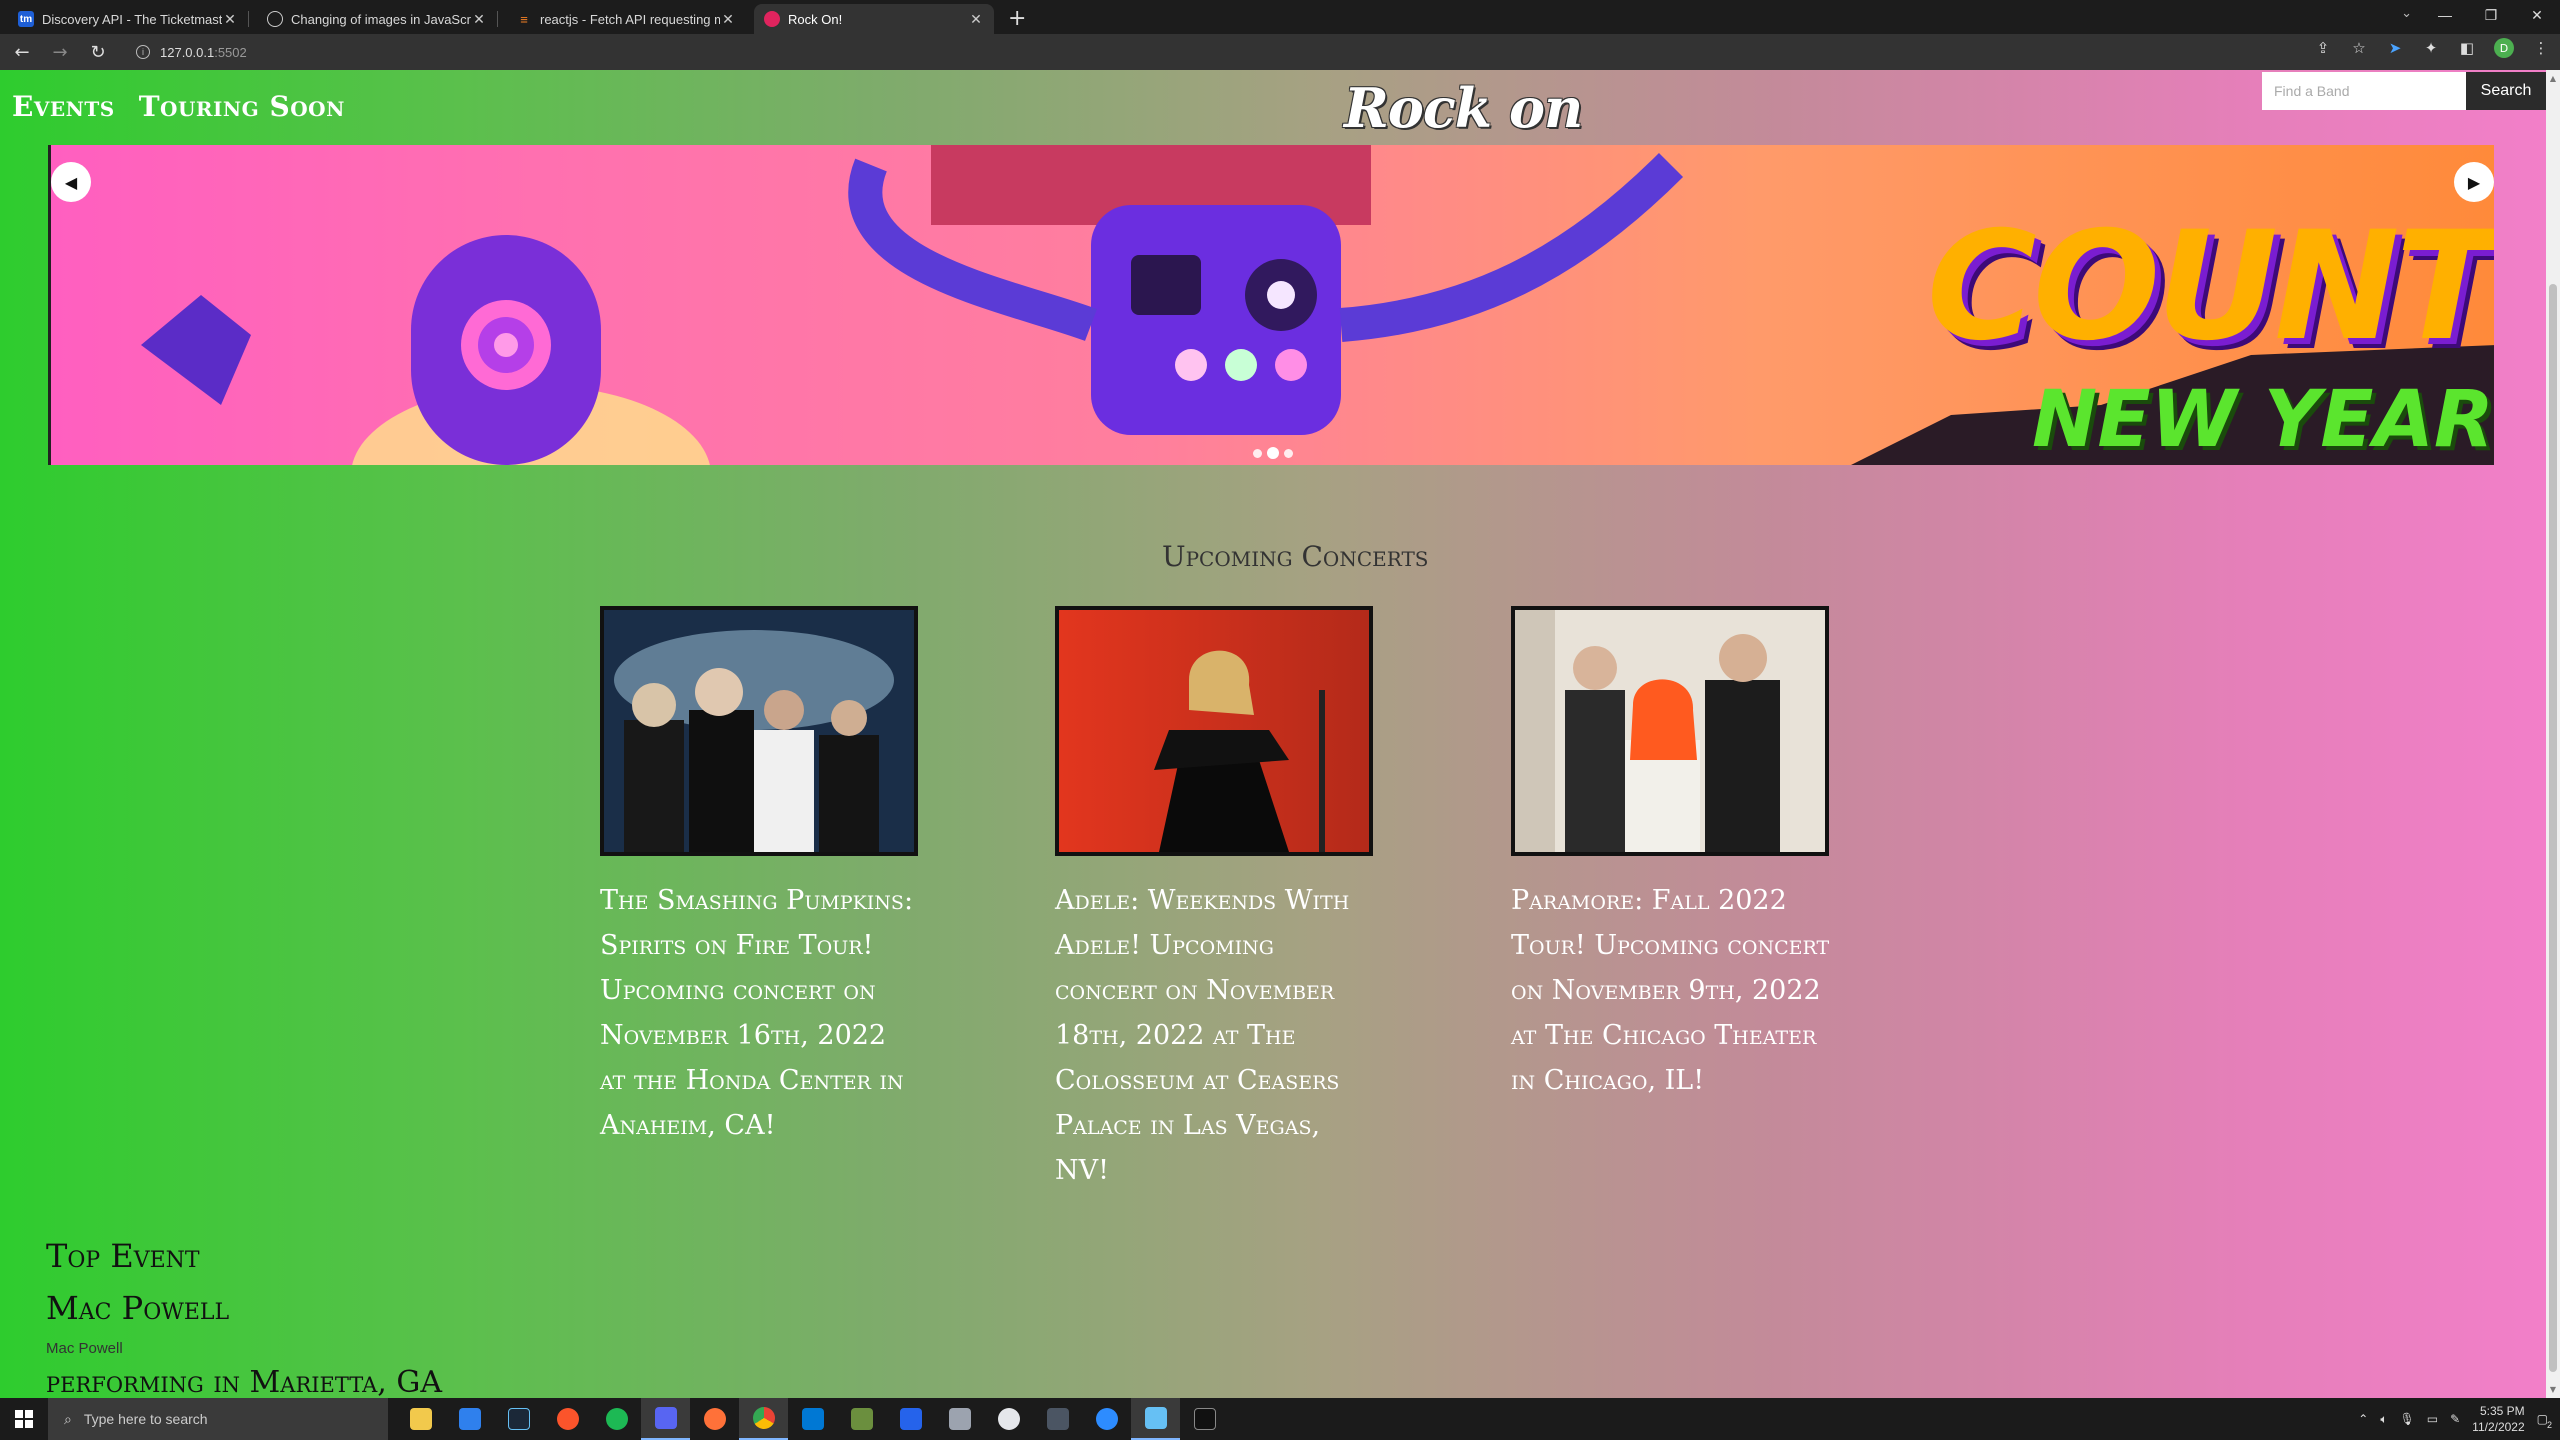 This screenshot has width=2560, height=1440. Describe the element at coordinates (84, 1348) in the screenshot. I see `top-event-subtitle: Mac Powell` at that location.